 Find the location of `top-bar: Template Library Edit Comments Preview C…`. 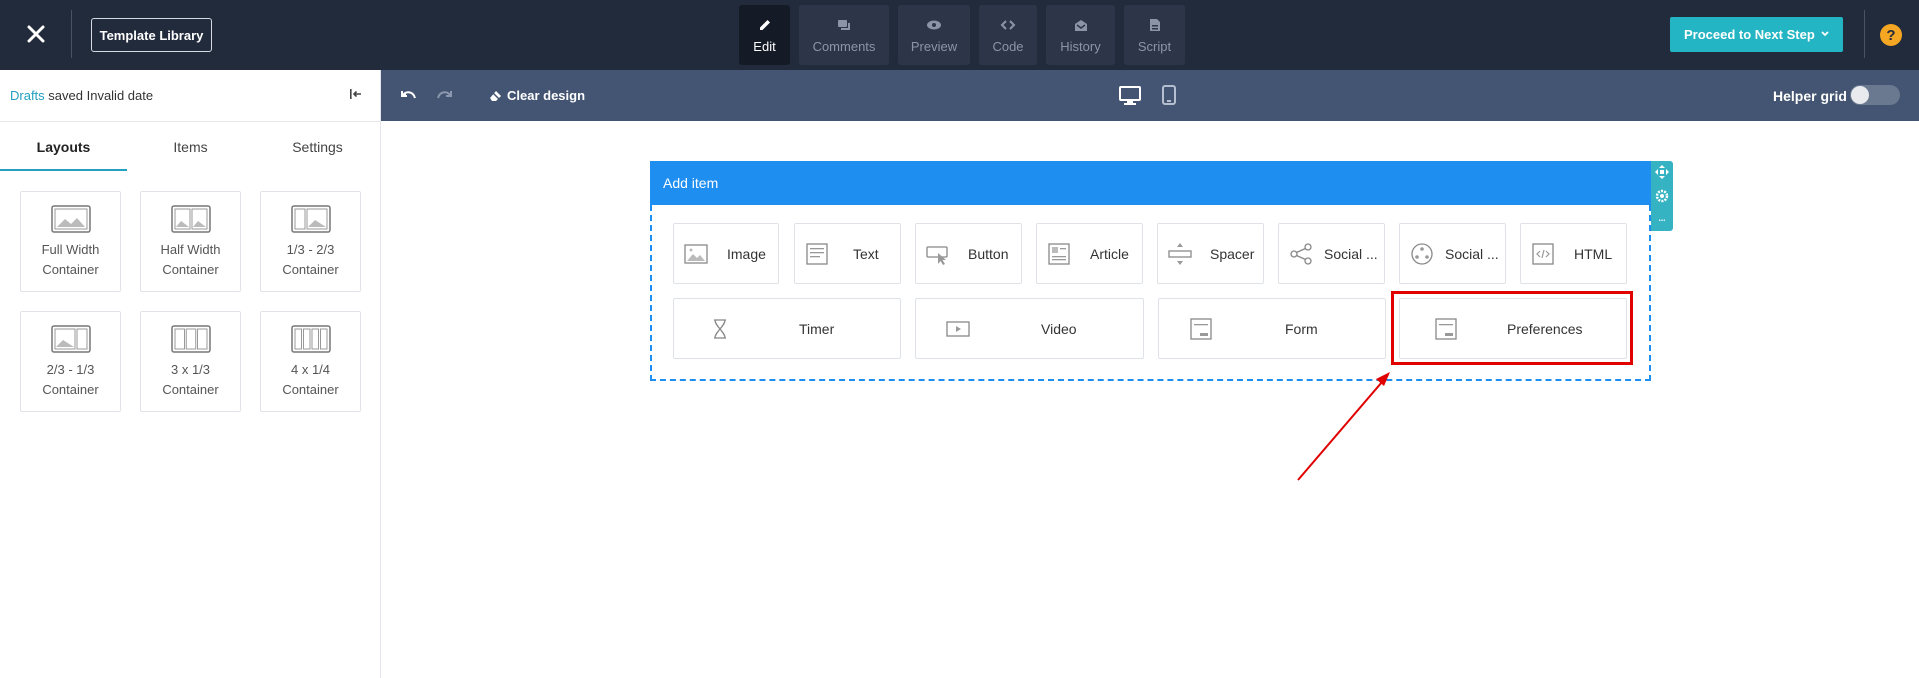

top-bar: Template Library Edit Comments Preview C… is located at coordinates (959, 35).